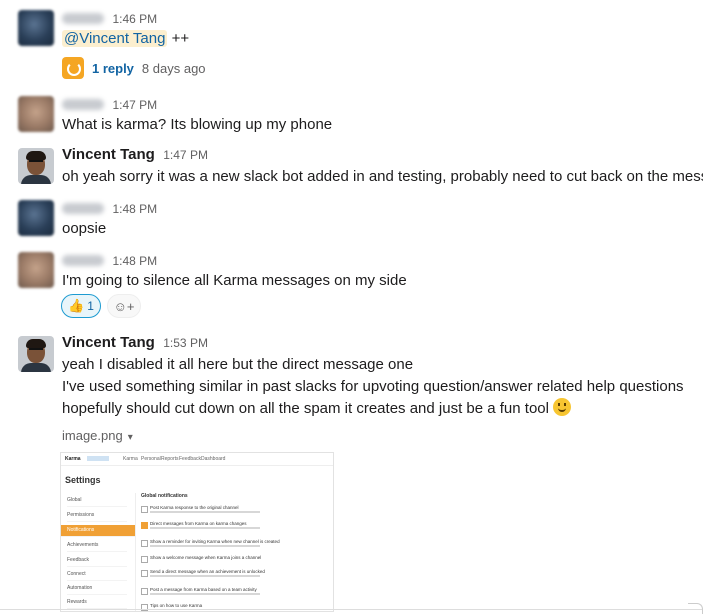 This screenshot has height=614, width=703. What do you see at coordinates (115, 38) in the screenshot?
I see `user-mention: @Vincent Tang` at bounding box center [115, 38].